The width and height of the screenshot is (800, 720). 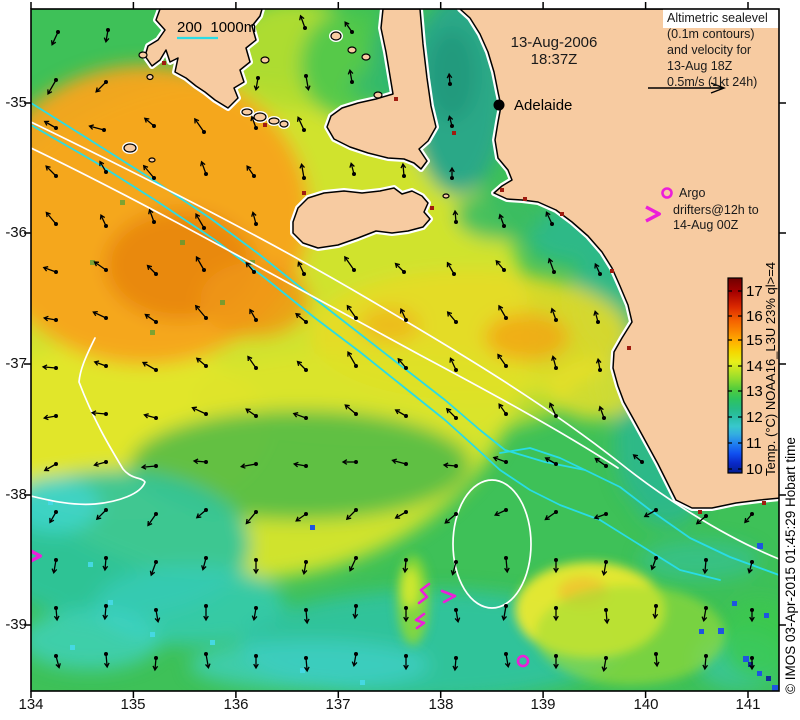 I want to click on cbar-tick-12: 12, so click(x=754, y=417).